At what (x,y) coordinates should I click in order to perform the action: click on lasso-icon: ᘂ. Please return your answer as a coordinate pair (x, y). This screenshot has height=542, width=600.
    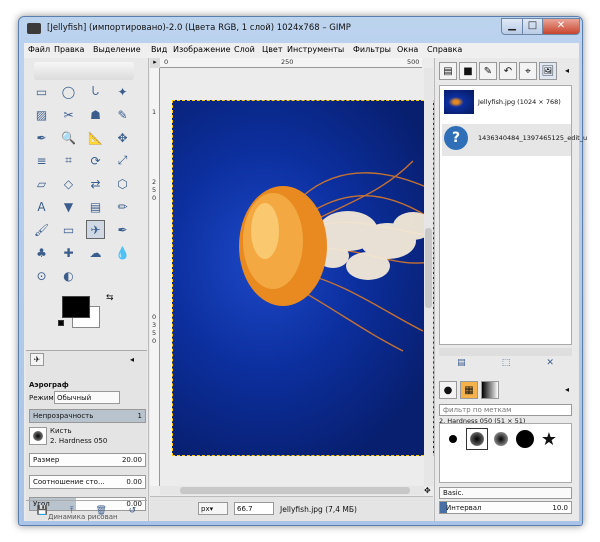
    Looking at the image, I should click on (95, 91).